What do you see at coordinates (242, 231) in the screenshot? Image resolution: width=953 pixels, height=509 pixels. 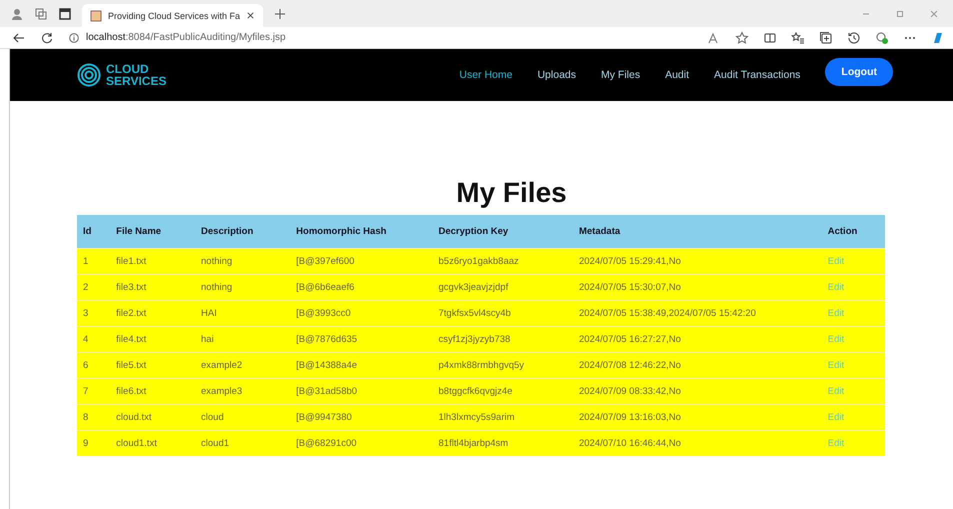 I see `column-header: Description` at bounding box center [242, 231].